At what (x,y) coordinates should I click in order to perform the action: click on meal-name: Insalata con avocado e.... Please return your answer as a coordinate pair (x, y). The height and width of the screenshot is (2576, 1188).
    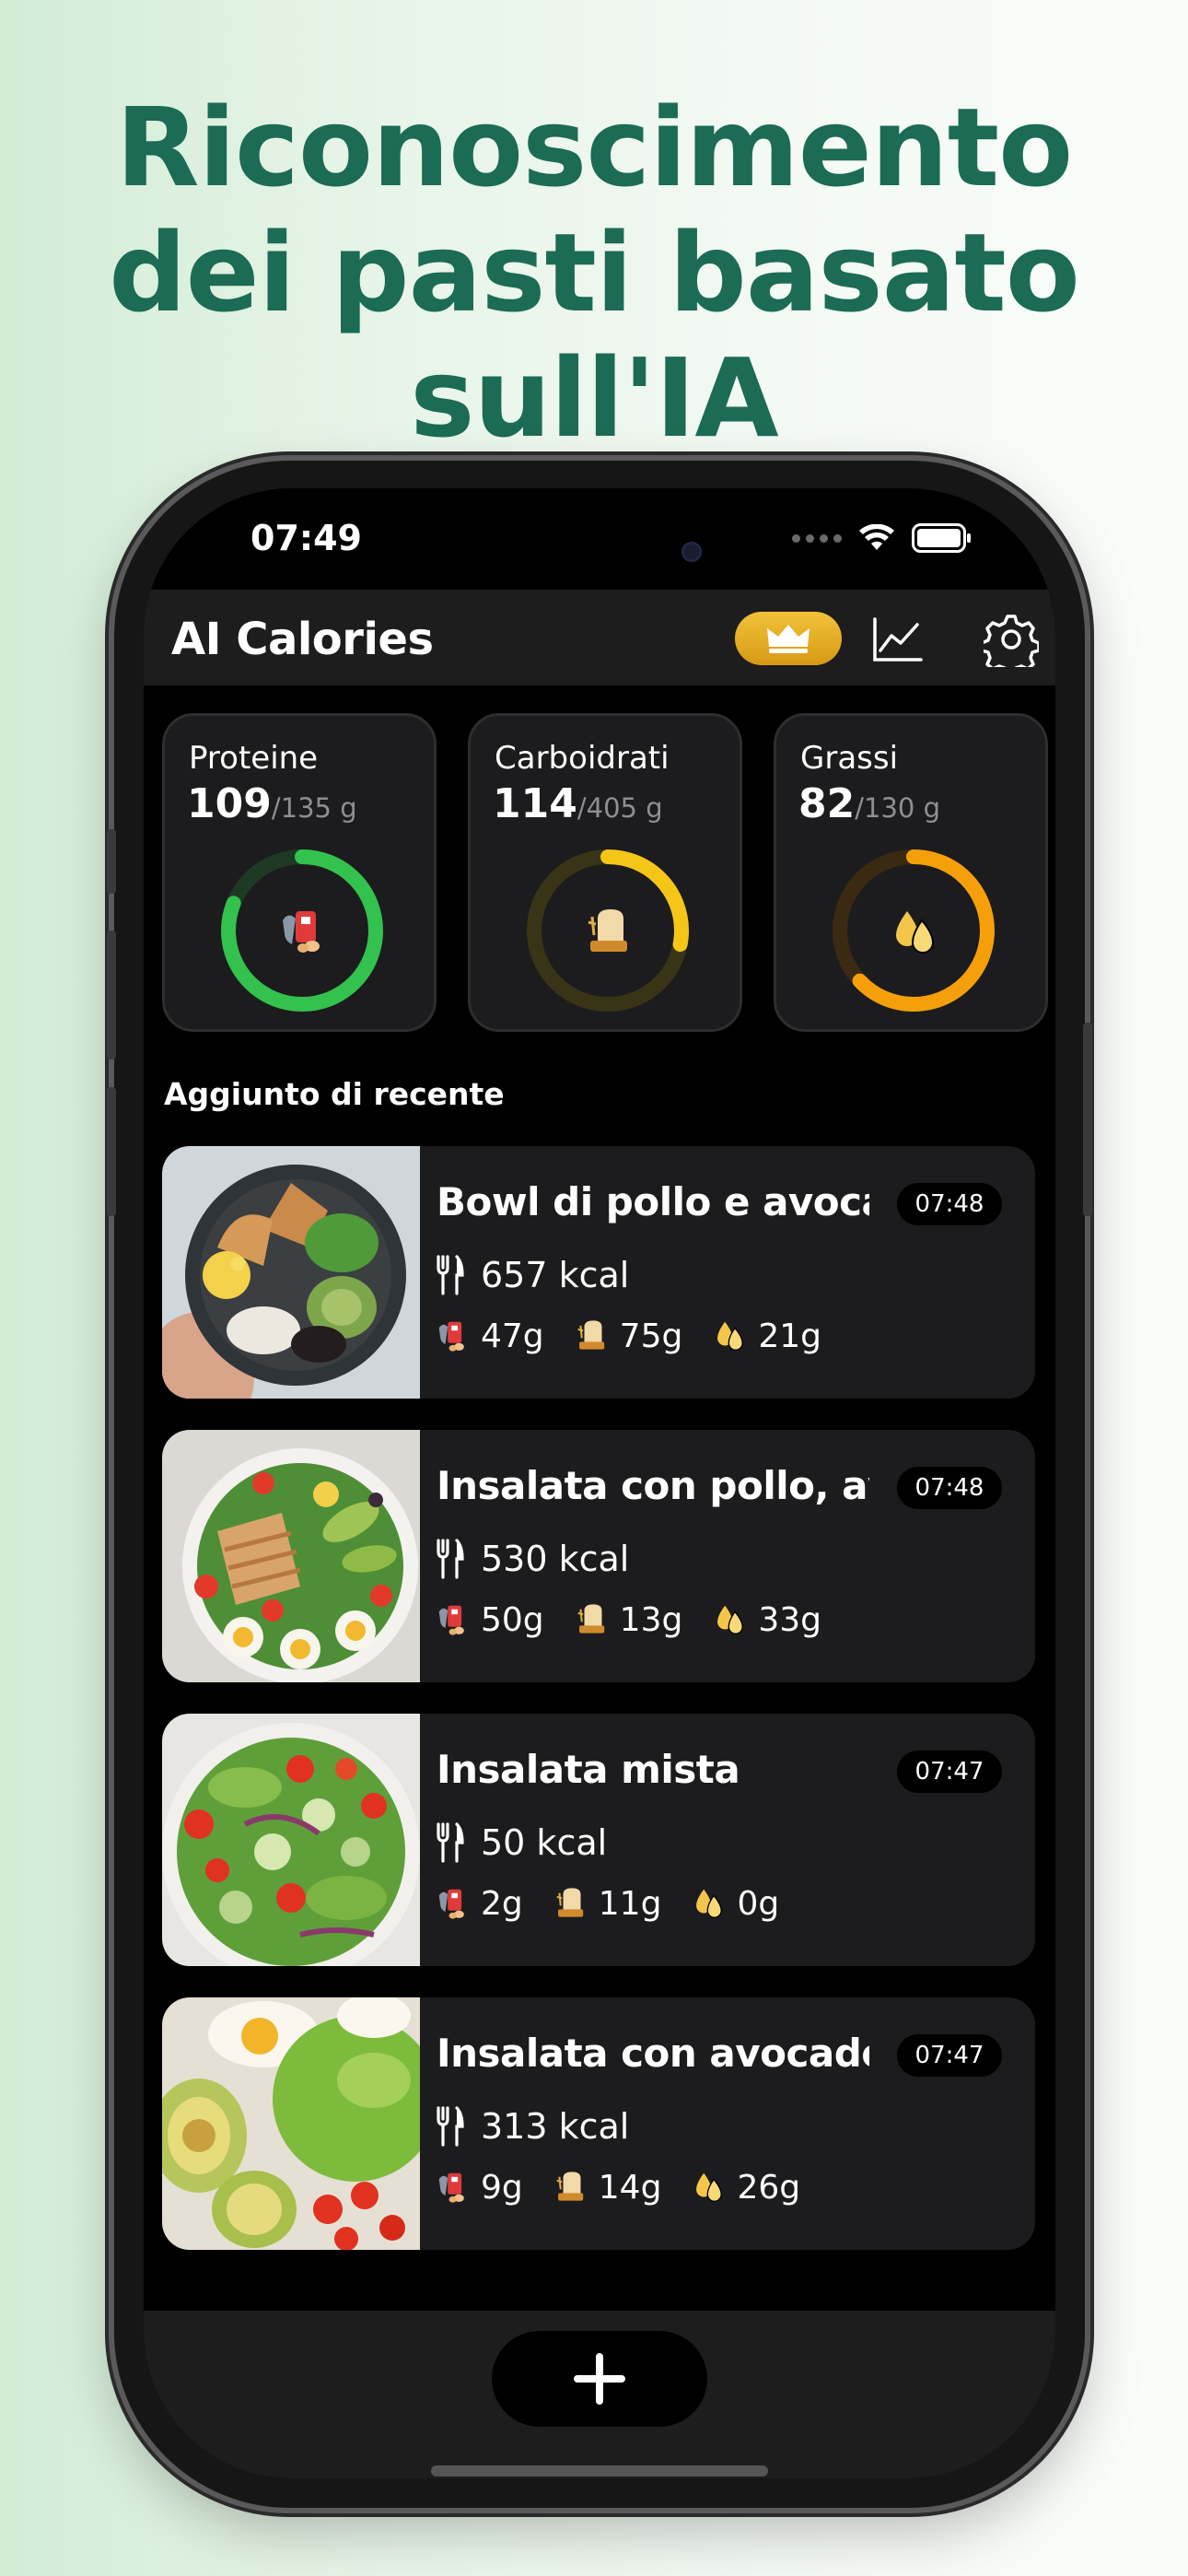
    Looking at the image, I should click on (653, 2053).